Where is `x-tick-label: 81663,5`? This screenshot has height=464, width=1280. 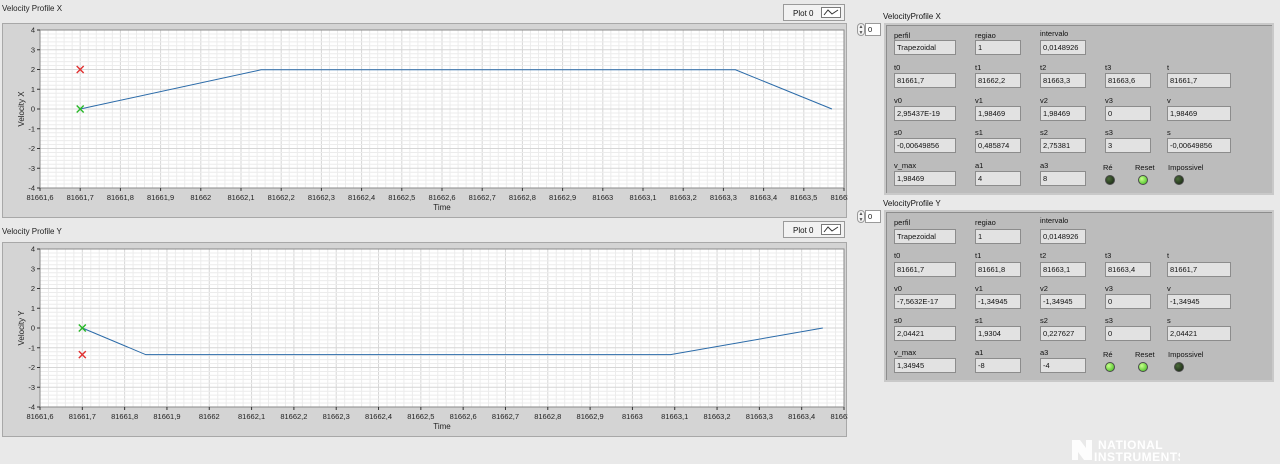
x-tick-label: 81663,5 is located at coordinates (839, 416).